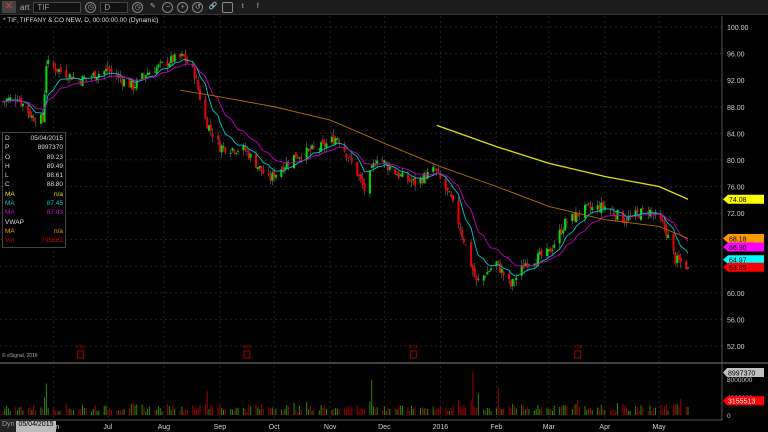 The height and width of the screenshot is (432, 768). I want to click on info-value: 88.61, so click(54, 176).